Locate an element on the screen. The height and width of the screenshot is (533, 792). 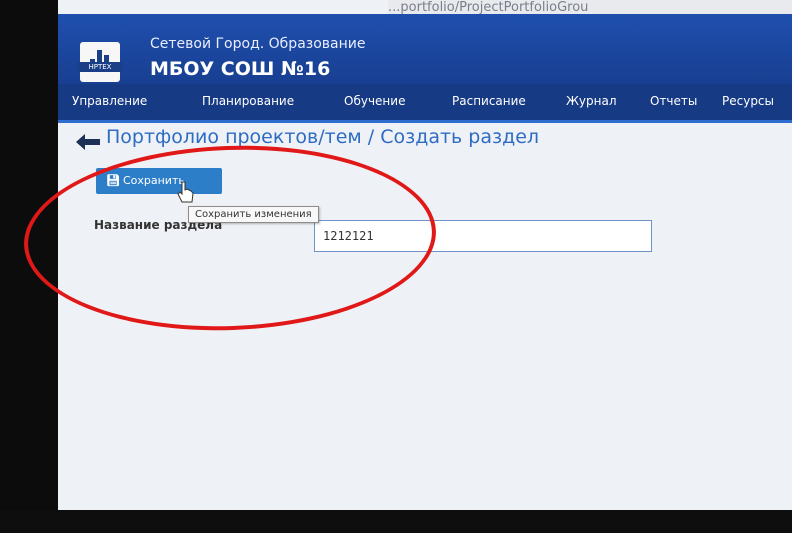
logo-badge: НРТЕХ is located at coordinates (100, 67).